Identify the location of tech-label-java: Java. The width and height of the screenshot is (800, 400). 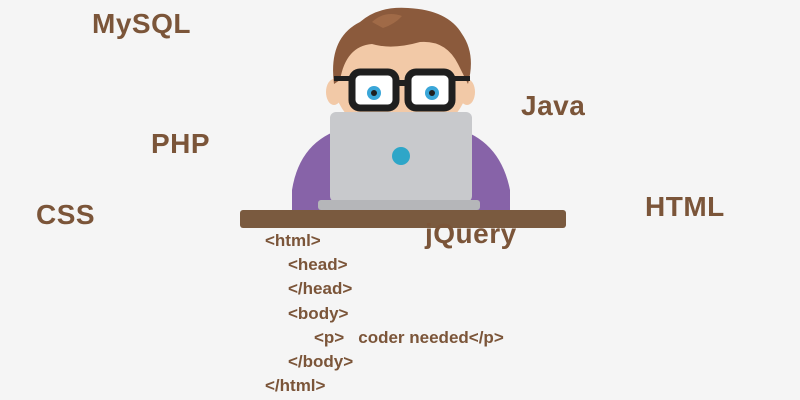
(553, 105).